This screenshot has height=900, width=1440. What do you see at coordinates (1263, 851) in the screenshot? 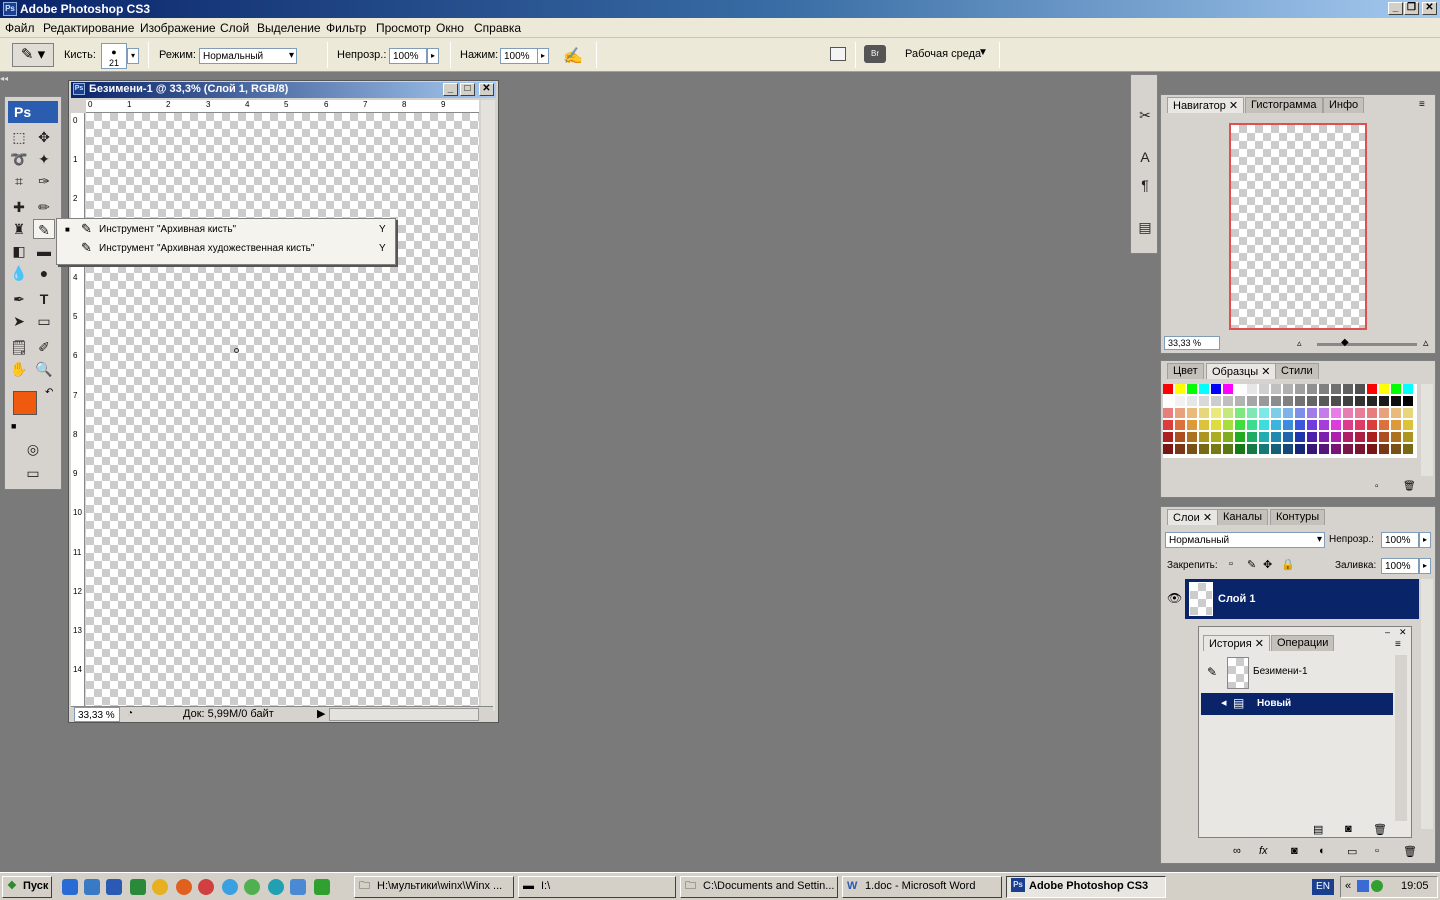
I see `layer-style-icon: fx` at bounding box center [1263, 851].